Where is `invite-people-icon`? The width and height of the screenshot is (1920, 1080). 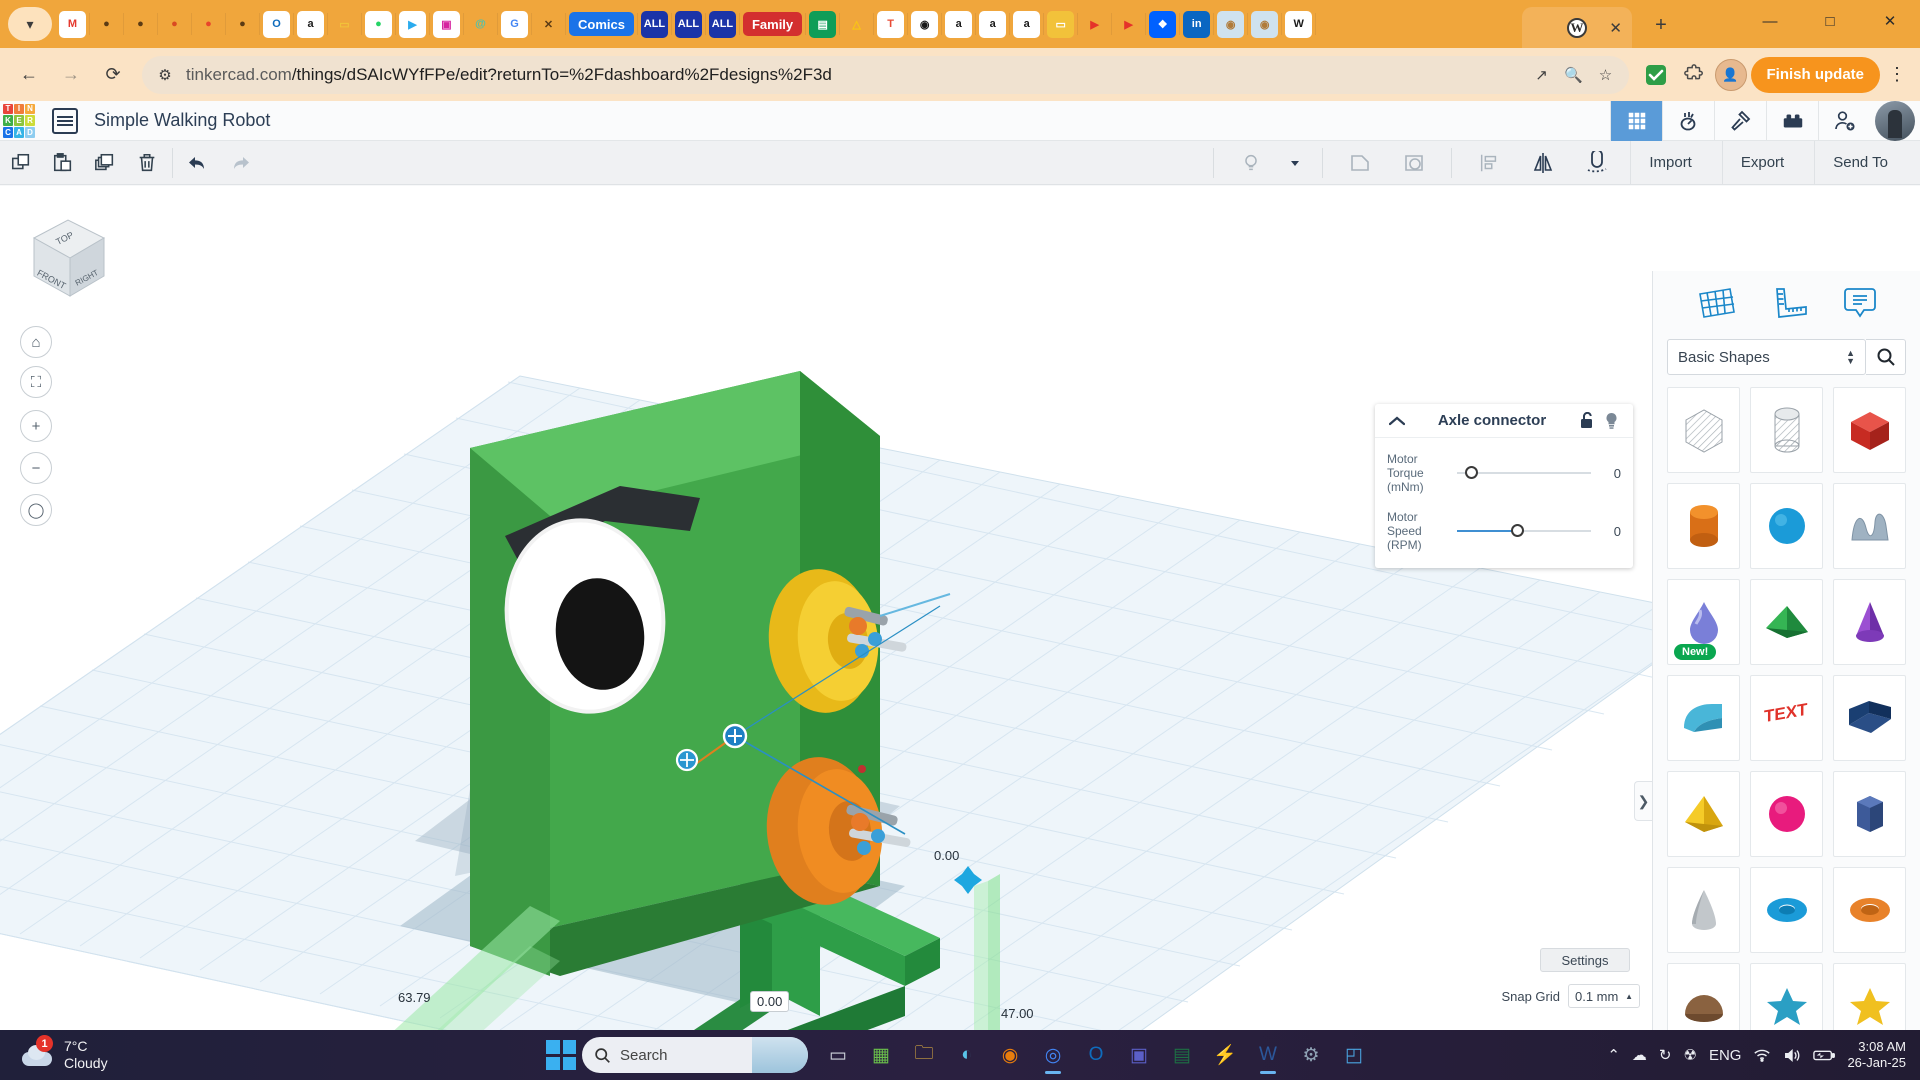 invite-people-icon is located at coordinates (1844, 120).